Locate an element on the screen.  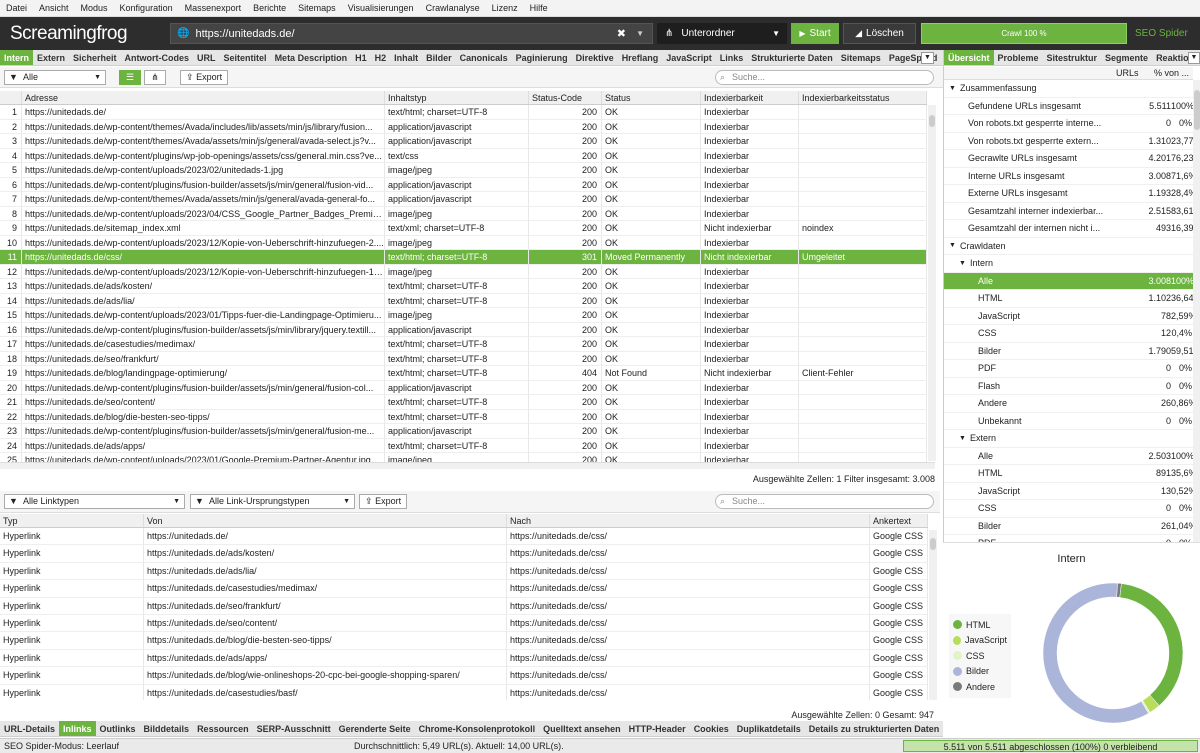
tab-right_tabs-2: Sitestruktur is located at coordinates (1072, 57).